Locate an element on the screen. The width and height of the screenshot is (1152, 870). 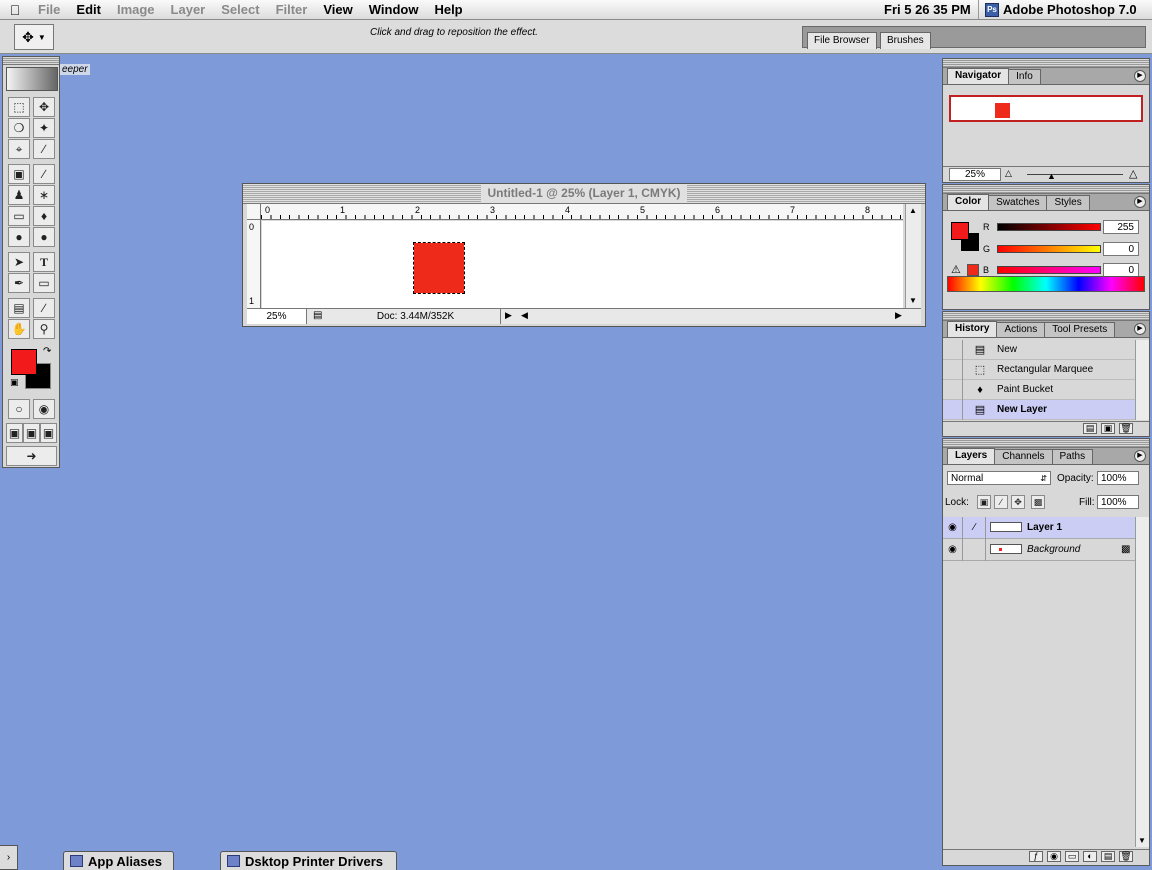
horizontal-ruler: 0 1 2 3 4 5 6 7 8 is located at coordinates (582, 212).